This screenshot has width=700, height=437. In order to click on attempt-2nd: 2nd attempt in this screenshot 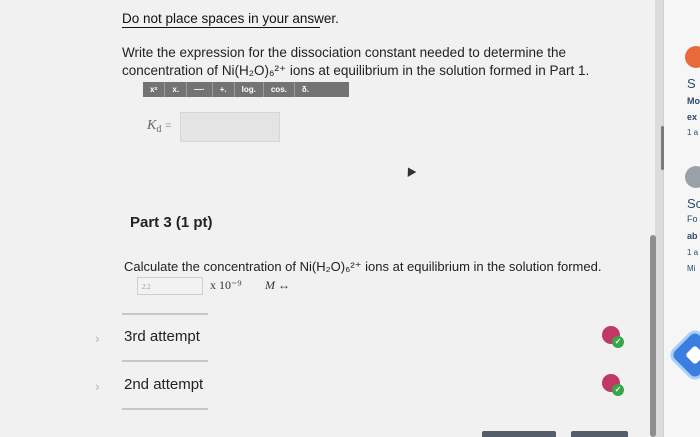, I will do `click(163, 384)`.